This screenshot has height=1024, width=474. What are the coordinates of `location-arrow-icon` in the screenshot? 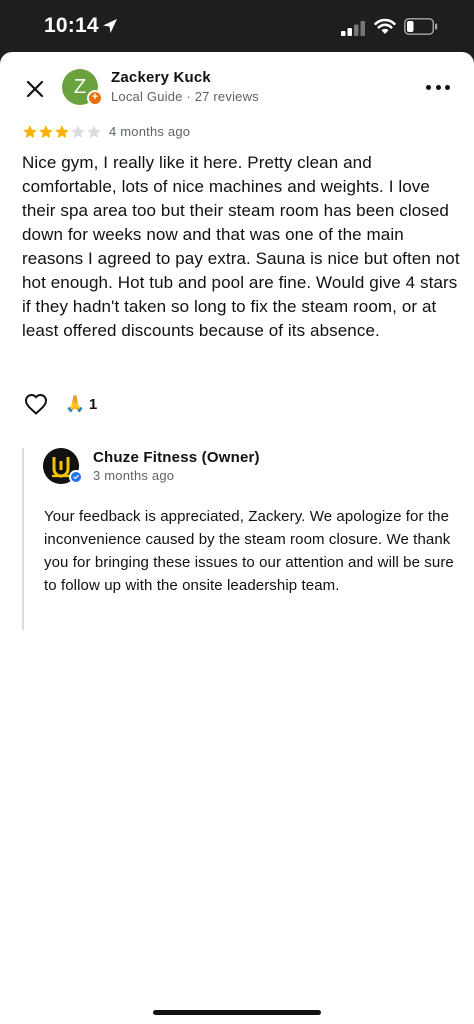 It's located at (110, 26).